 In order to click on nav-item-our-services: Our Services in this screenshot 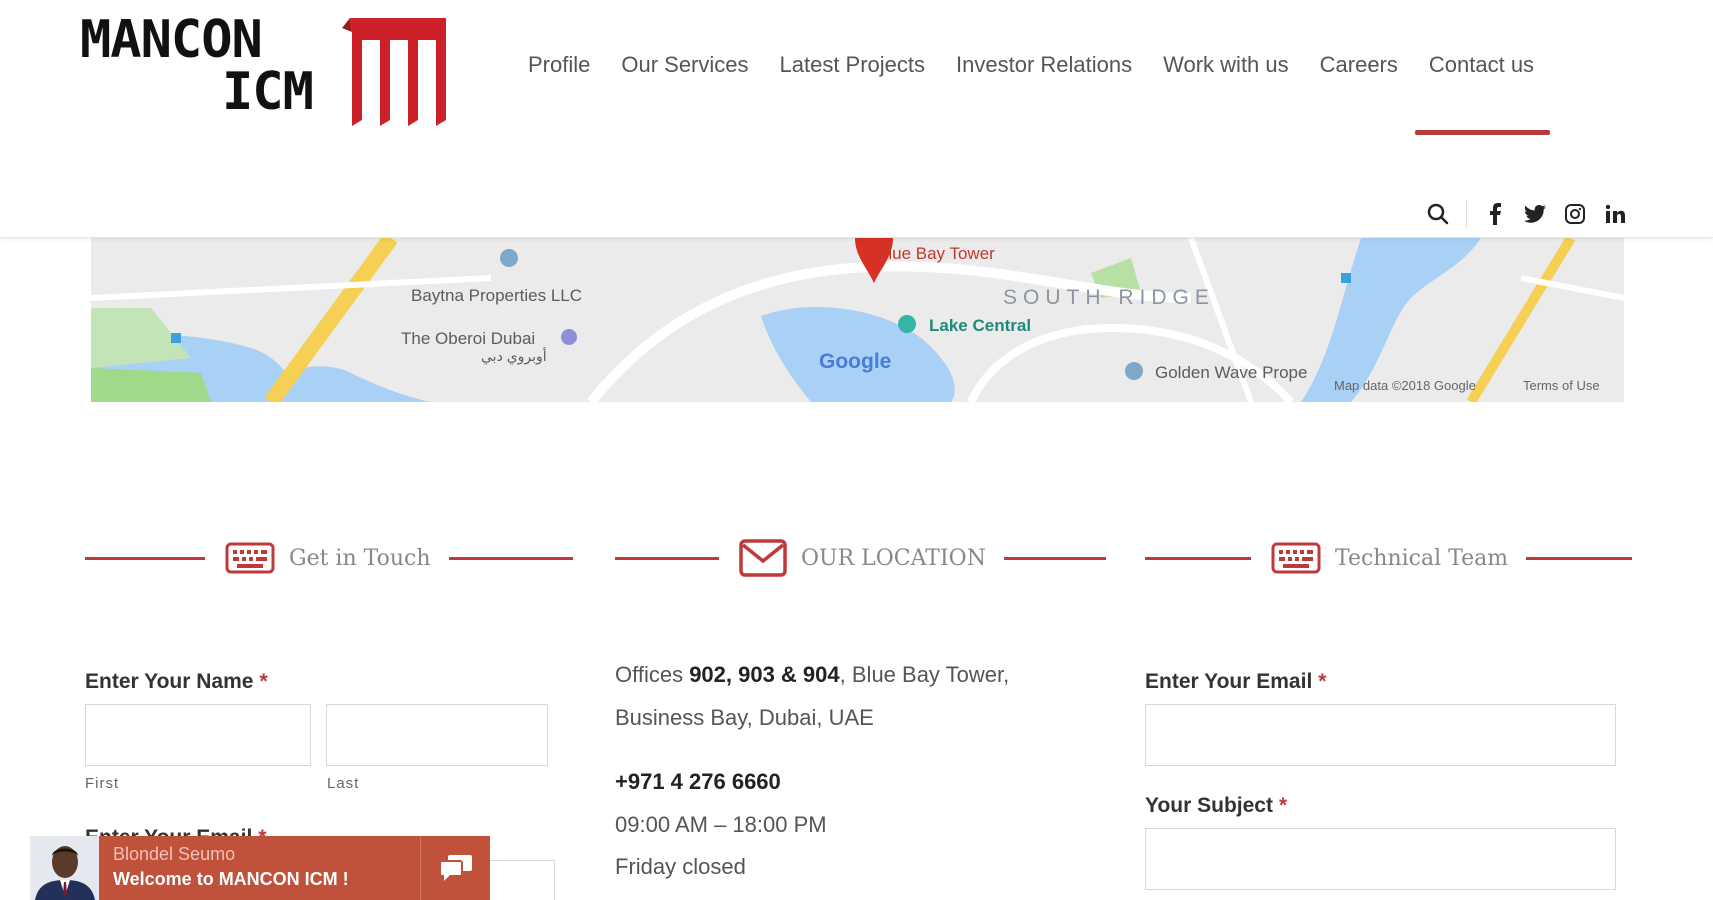, I will do `click(684, 65)`.